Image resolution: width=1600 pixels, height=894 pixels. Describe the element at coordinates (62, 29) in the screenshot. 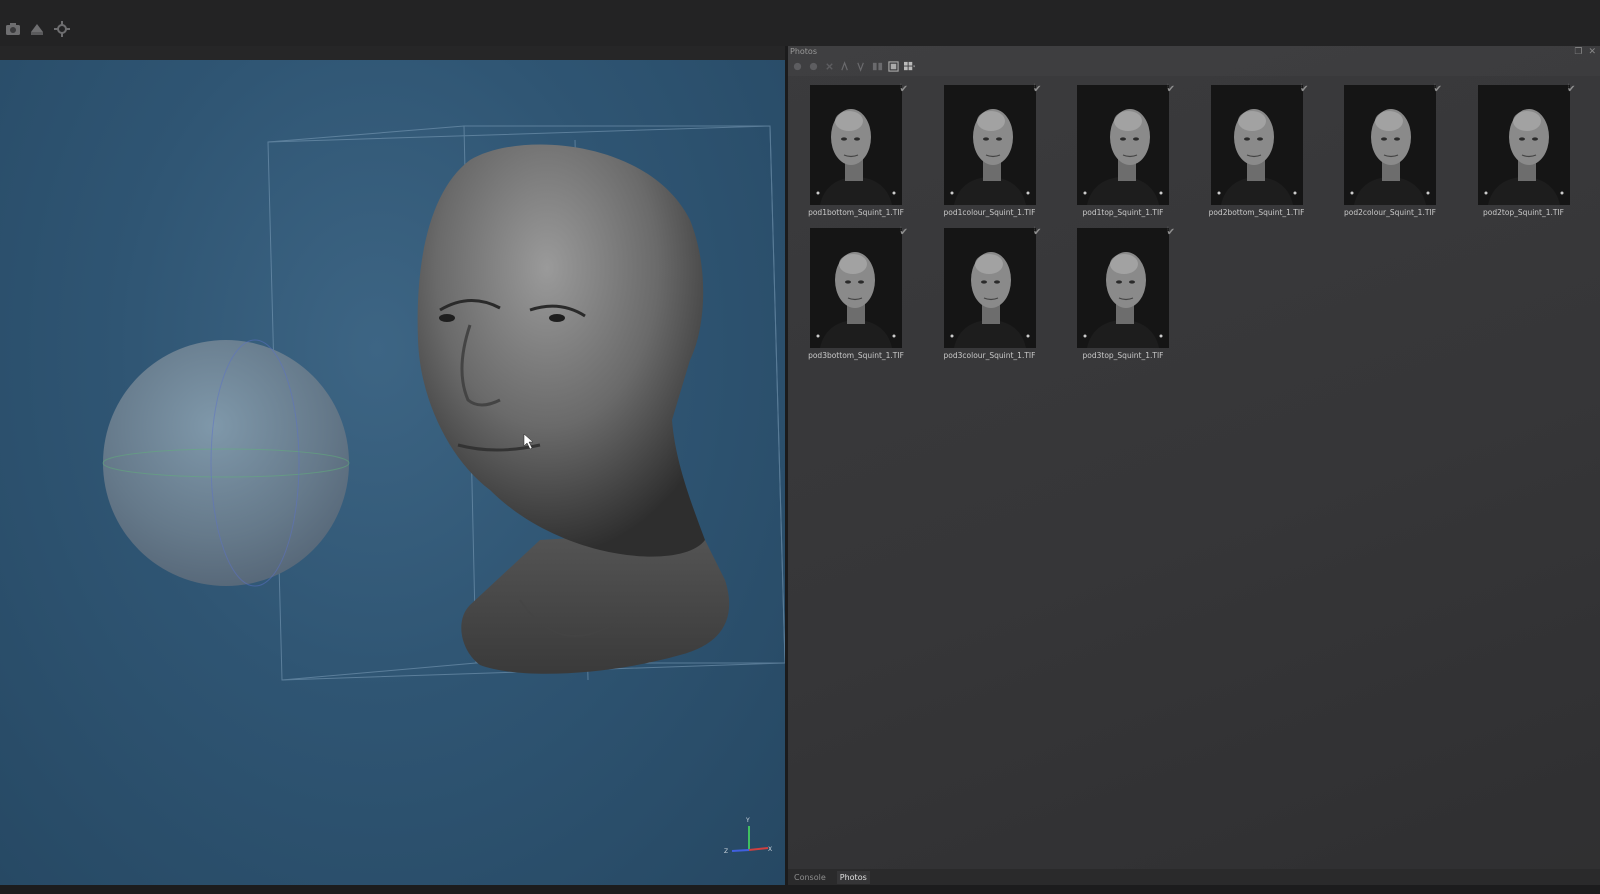

I see `target-icon` at that location.